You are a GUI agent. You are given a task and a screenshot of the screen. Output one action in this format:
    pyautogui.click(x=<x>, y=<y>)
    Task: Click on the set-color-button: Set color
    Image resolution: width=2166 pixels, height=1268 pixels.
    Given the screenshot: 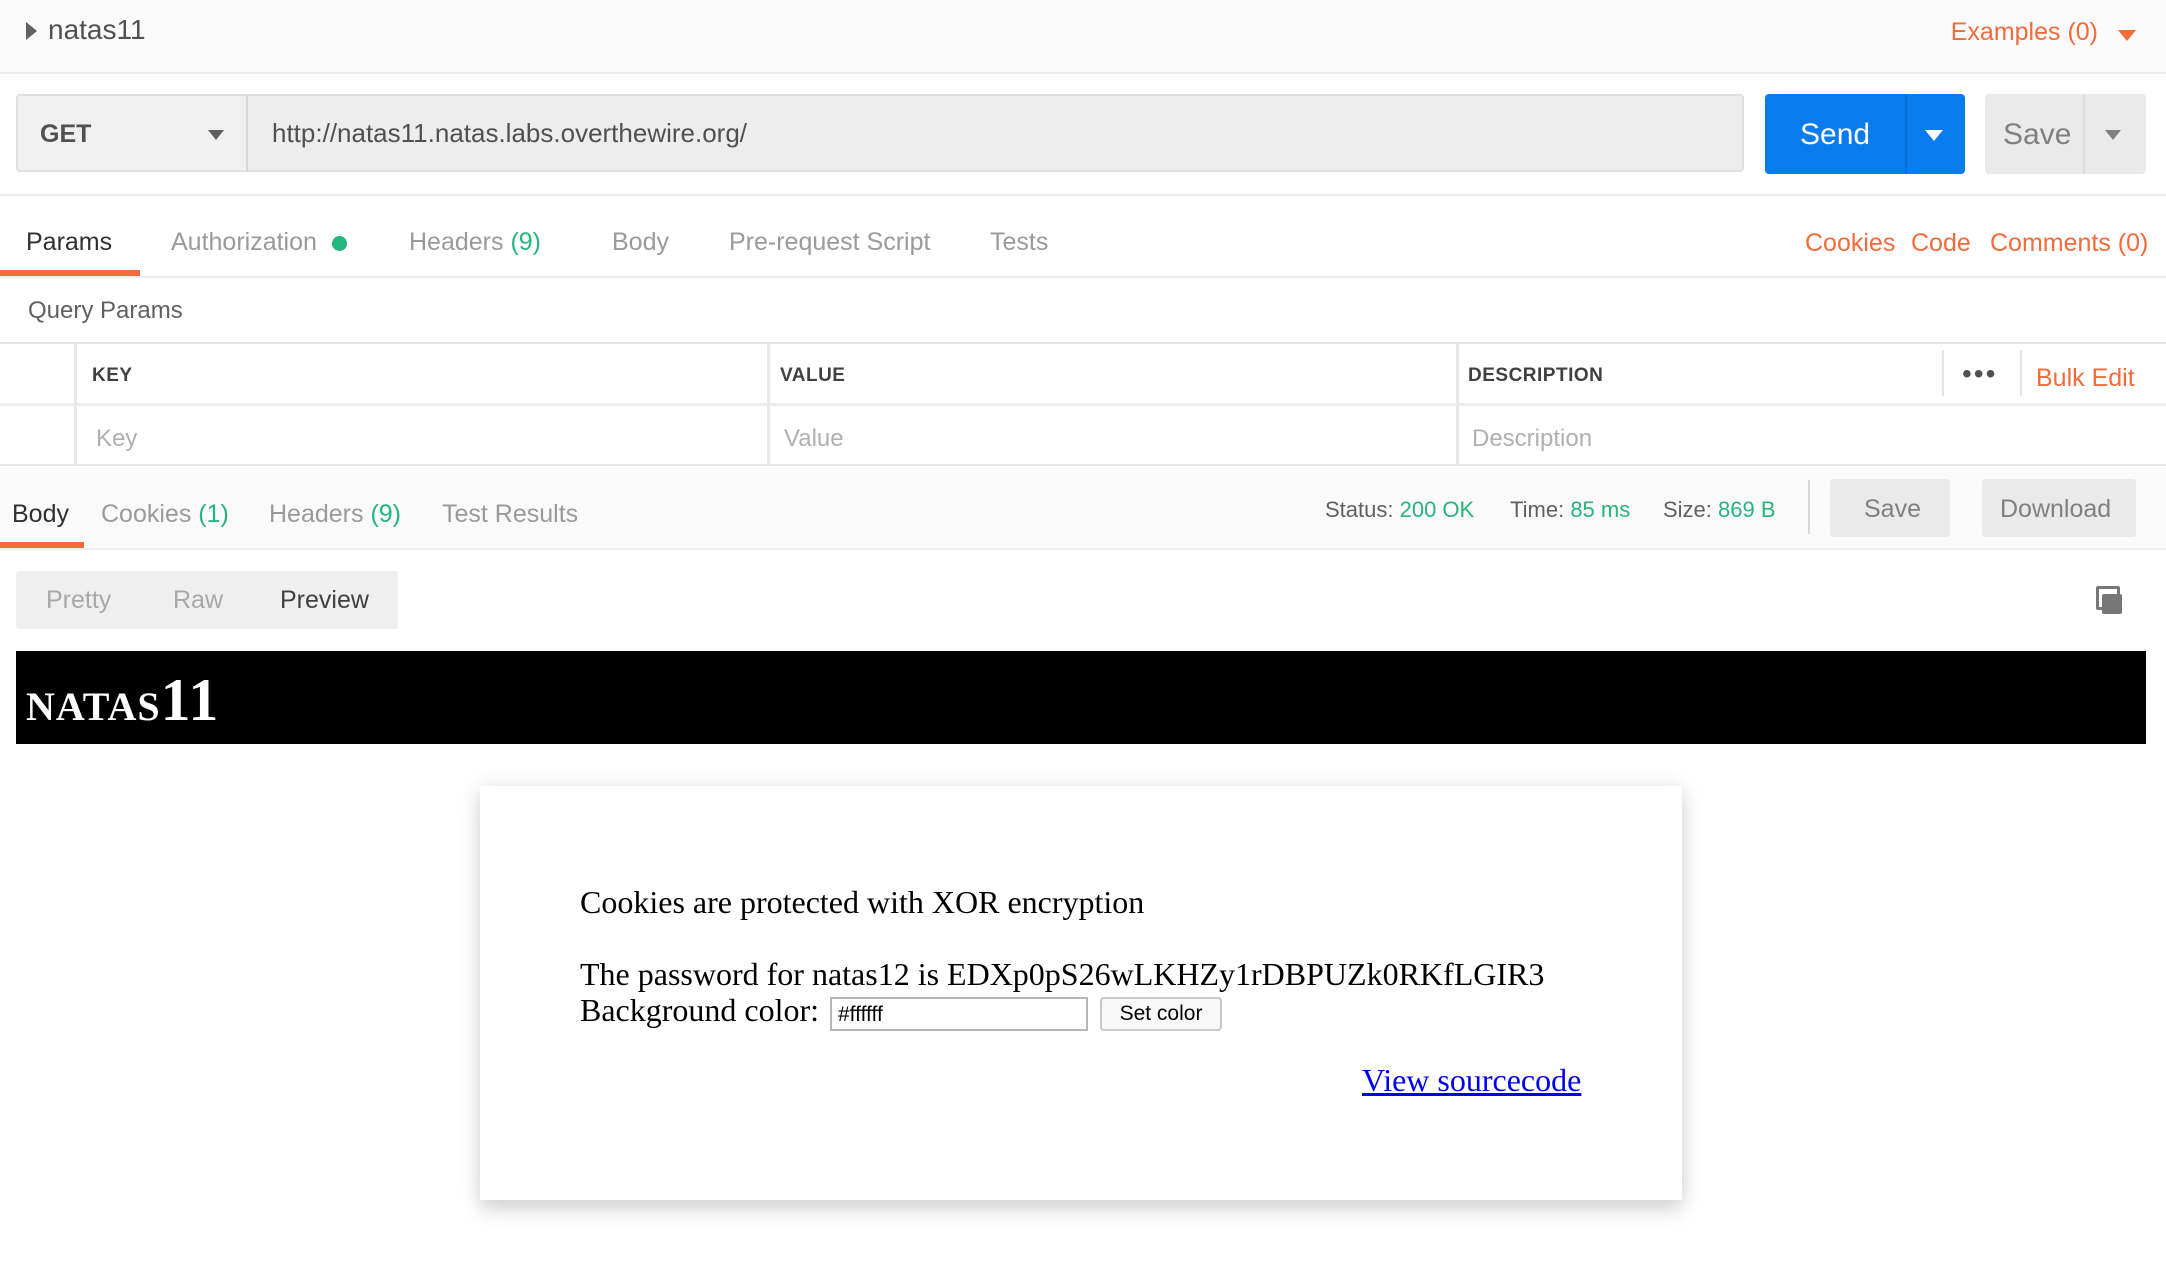 What is the action you would take?
    pyautogui.click(x=1161, y=1014)
    